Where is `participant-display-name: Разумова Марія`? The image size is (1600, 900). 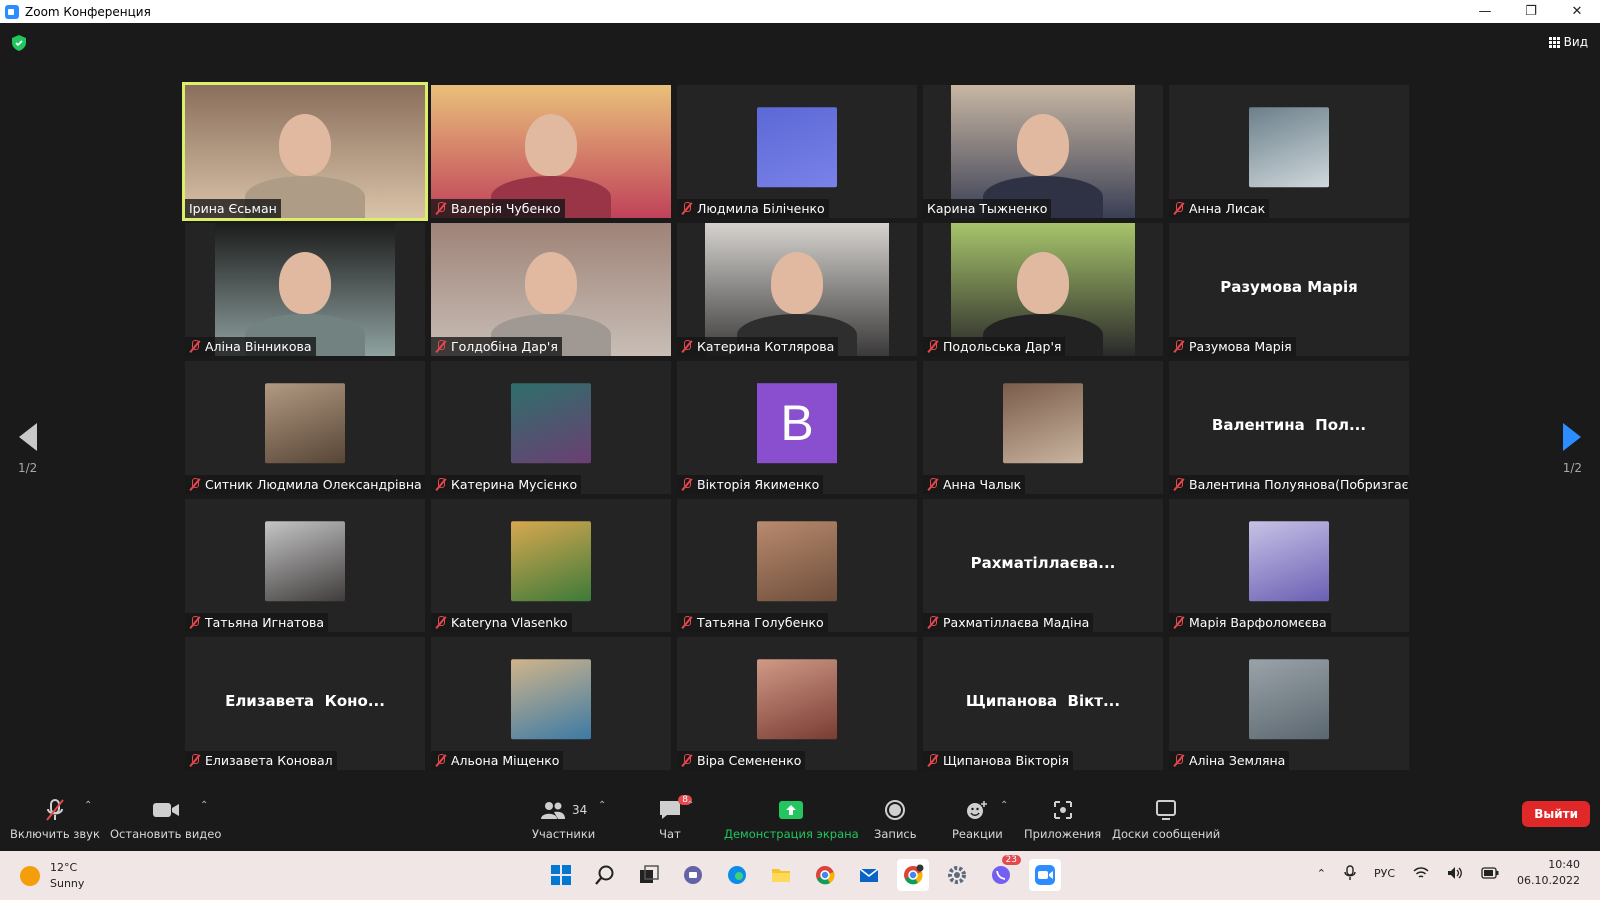
participant-display-name: Разумова Марія is located at coordinates (1289, 286).